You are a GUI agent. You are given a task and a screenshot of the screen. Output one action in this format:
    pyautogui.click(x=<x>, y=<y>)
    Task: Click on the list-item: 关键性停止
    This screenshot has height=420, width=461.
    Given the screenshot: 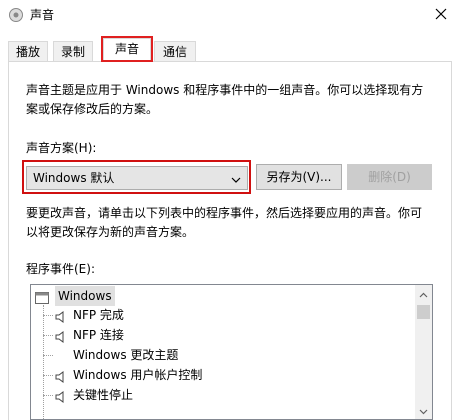 What is the action you would take?
    pyautogui.click(x=224, y=395)
    